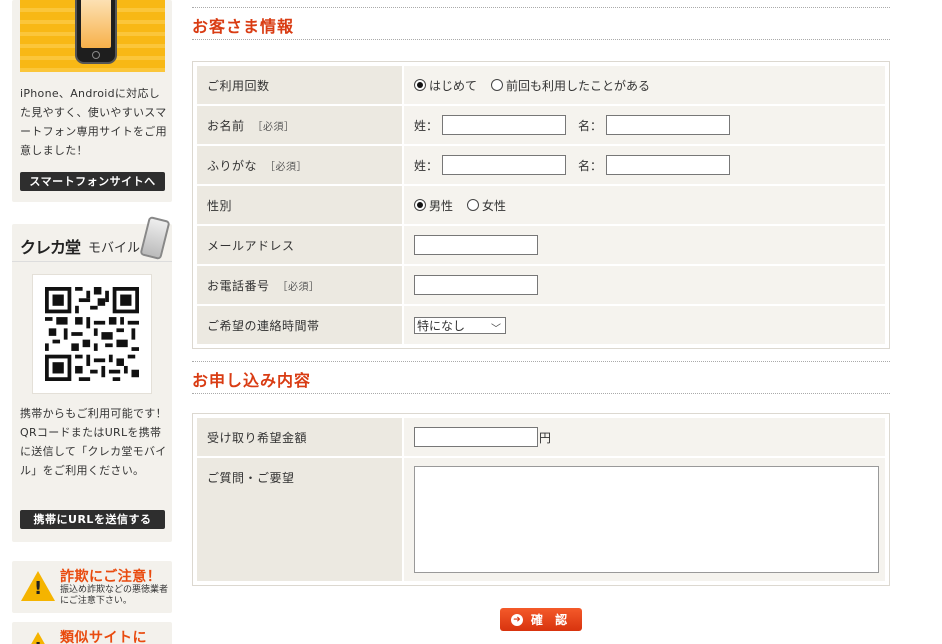  I want to click on amount-field: 円, so click(643, 437).